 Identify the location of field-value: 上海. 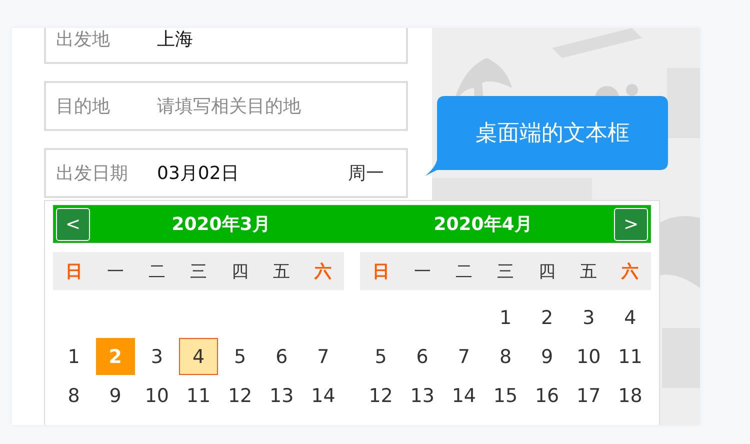
(175, 39).